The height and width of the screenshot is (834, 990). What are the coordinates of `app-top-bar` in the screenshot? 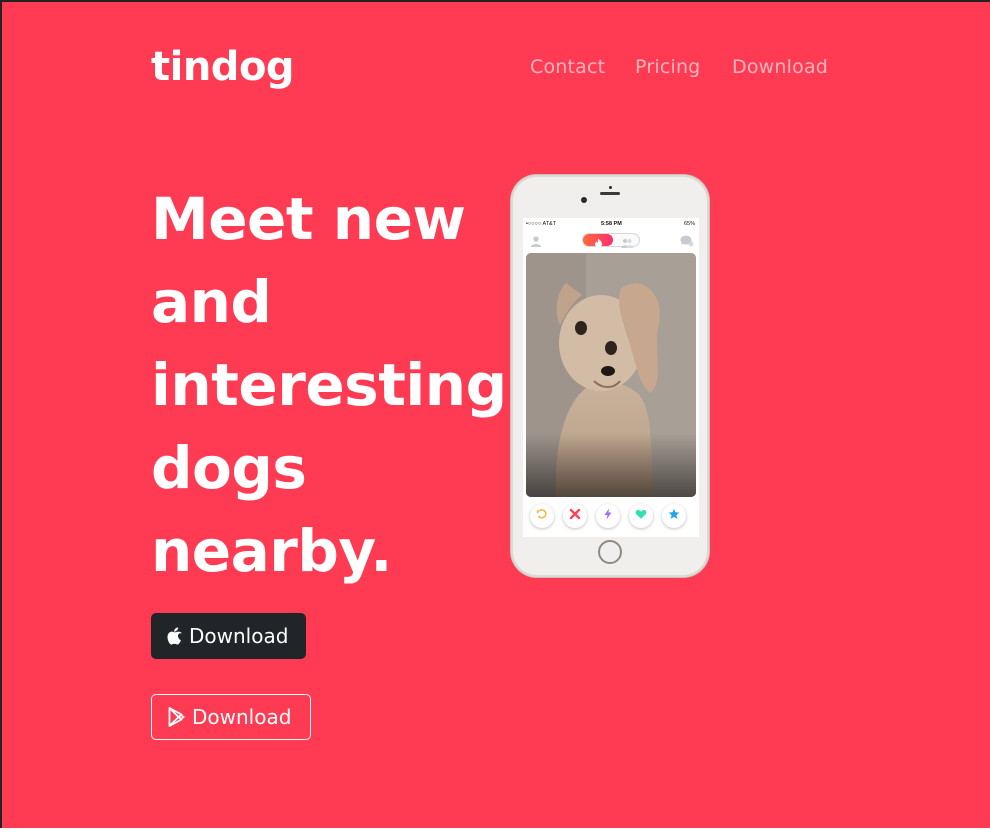 It's located at (611, 240).